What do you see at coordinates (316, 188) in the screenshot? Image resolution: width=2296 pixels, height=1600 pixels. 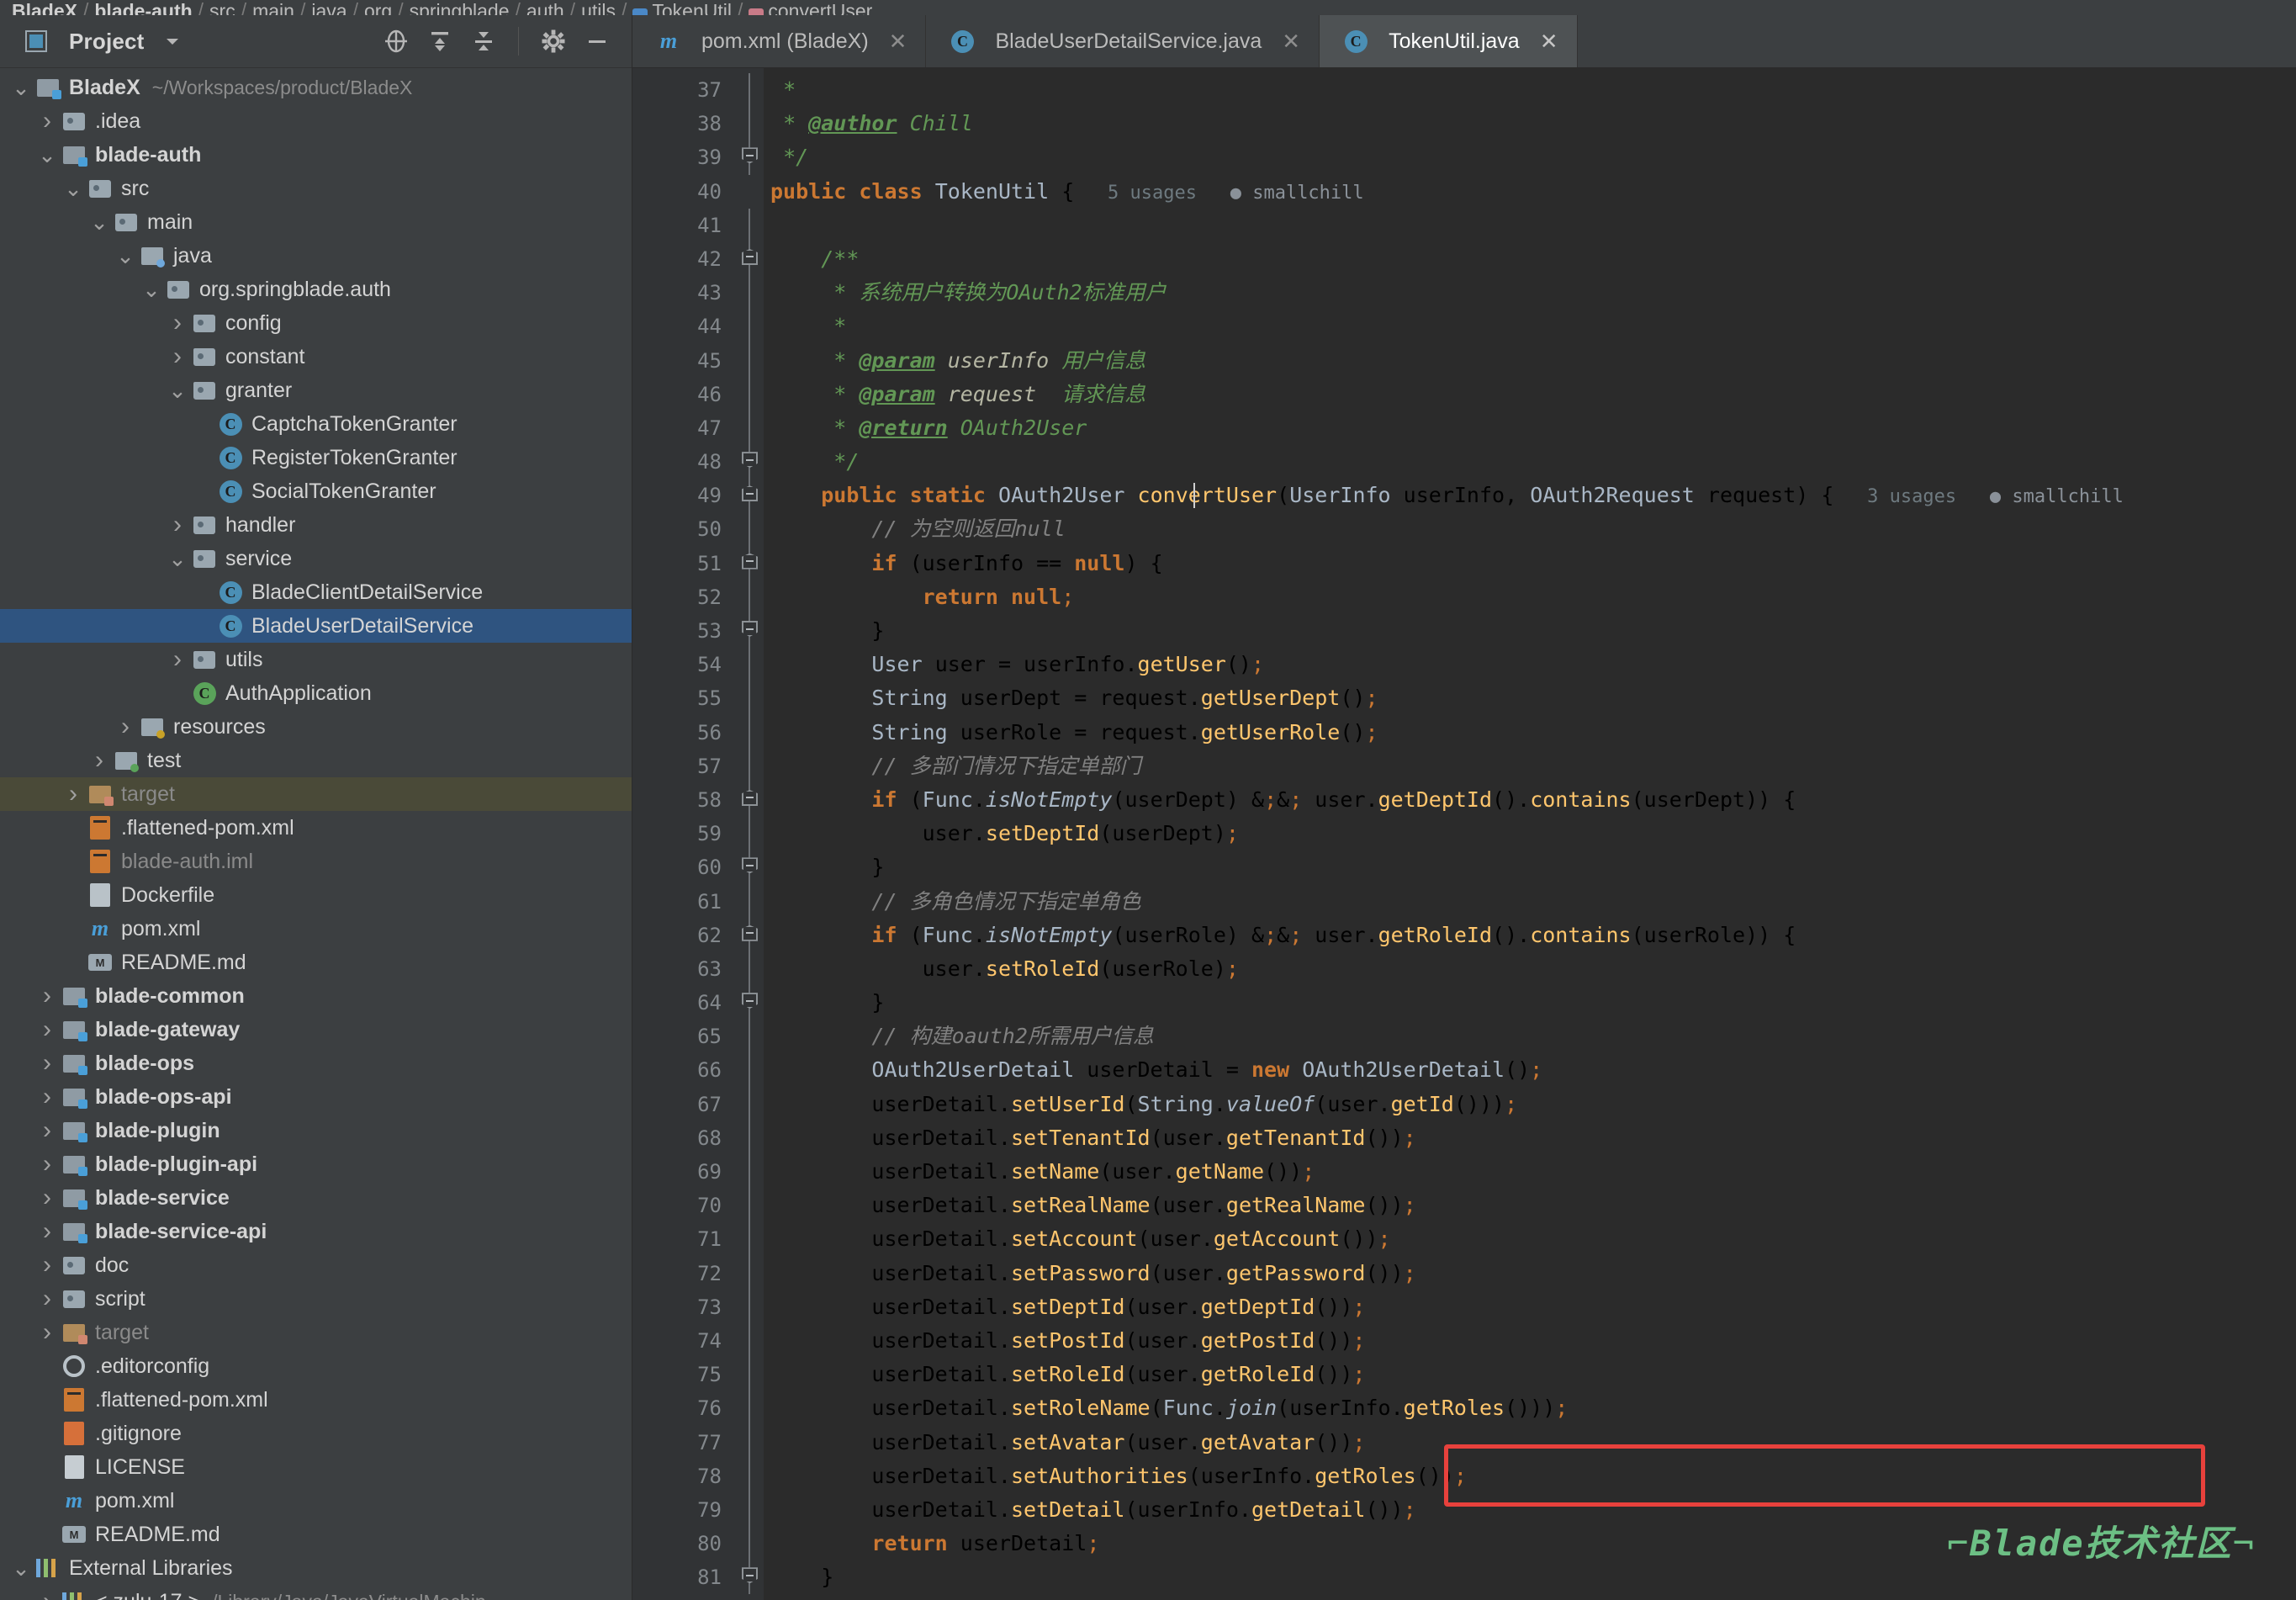 I see `tree-node-src: ⌄ src` at bounding box center [316, 188].